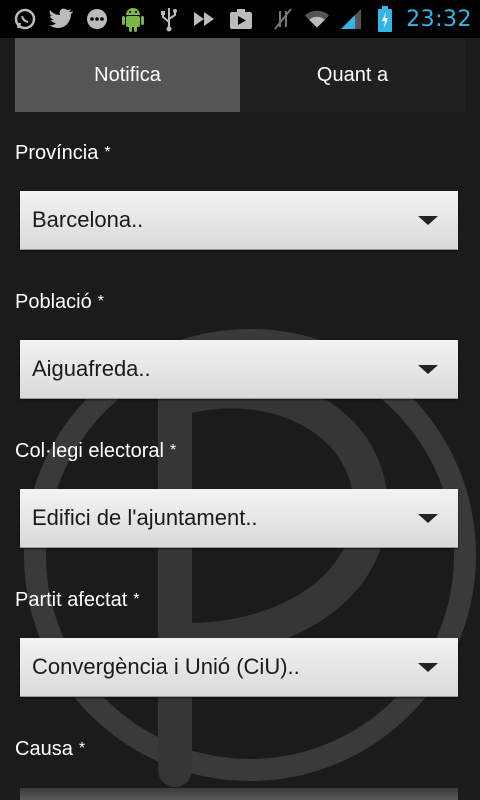 This screenshot has height=800, width=480. I want to click on status-bar: 23:32, so click(240, 19).